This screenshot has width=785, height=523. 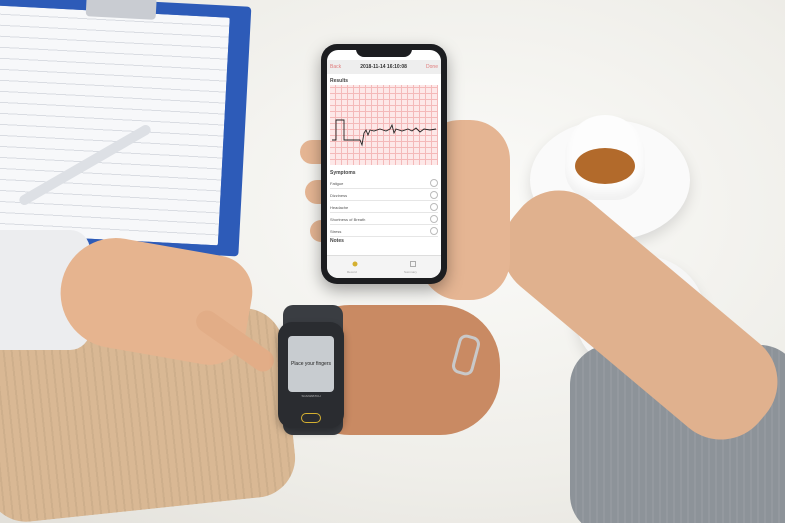 I want to click on watch-screen-text: Place your fingers, so click(x=311, y=364).